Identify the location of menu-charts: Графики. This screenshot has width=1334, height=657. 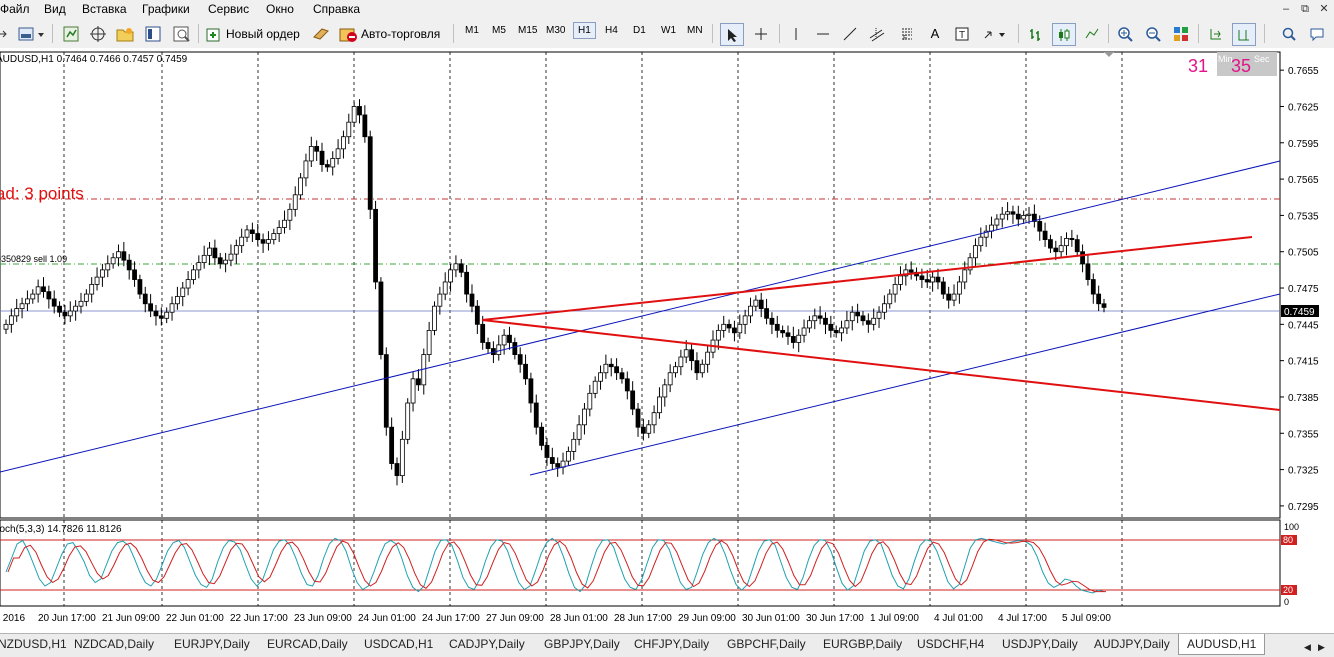
(166, 9).